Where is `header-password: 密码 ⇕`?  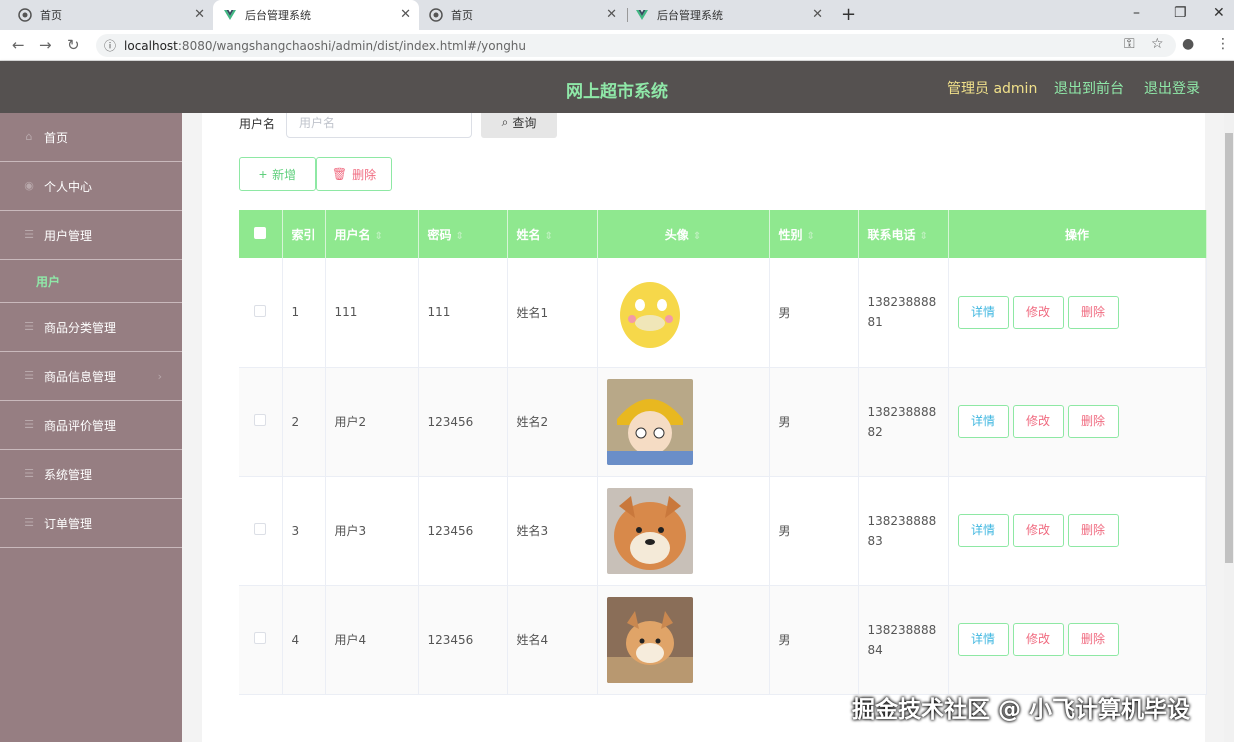 header-password: 密码 ⇕ is located at coordinates (463, 234).